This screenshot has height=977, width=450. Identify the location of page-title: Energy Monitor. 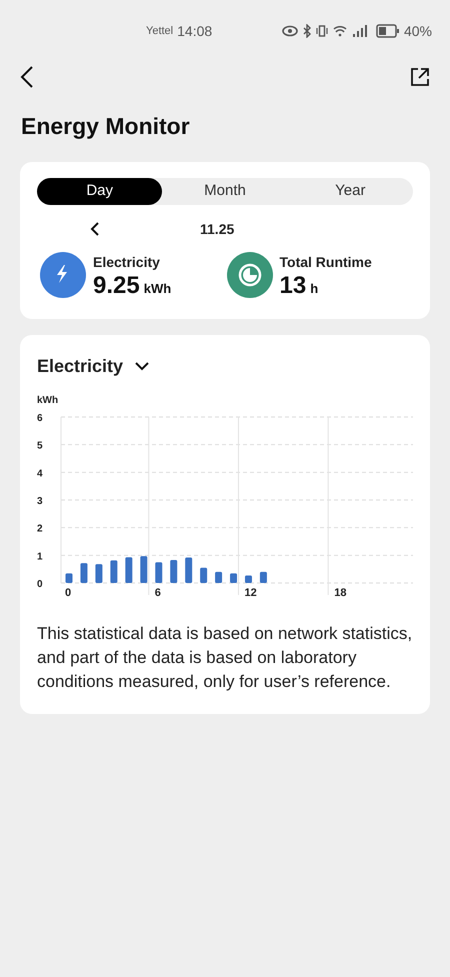
(105, 126).